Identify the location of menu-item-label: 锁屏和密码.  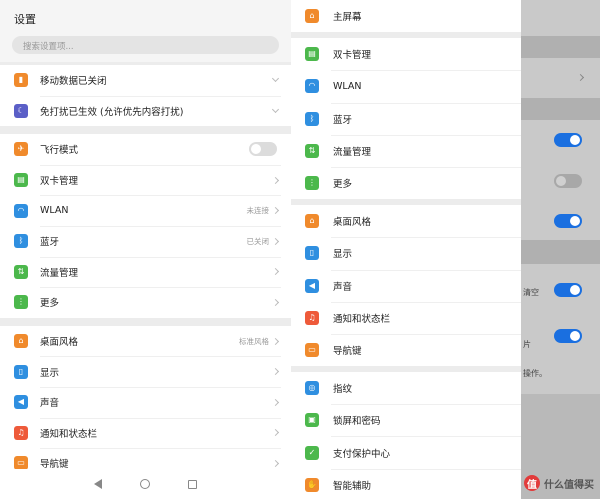
(357, 422).